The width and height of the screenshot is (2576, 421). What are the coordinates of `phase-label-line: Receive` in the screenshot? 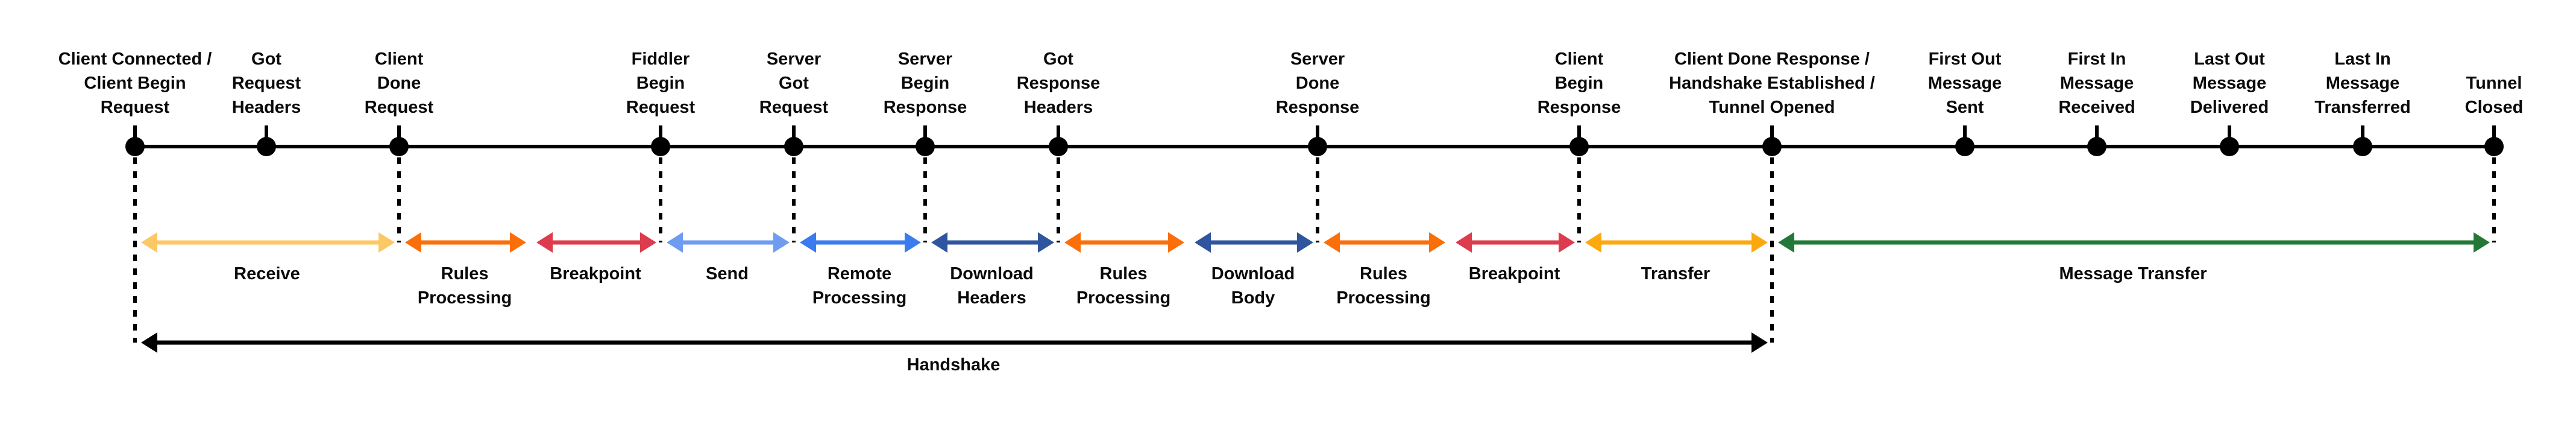 It's located at (267, 273).